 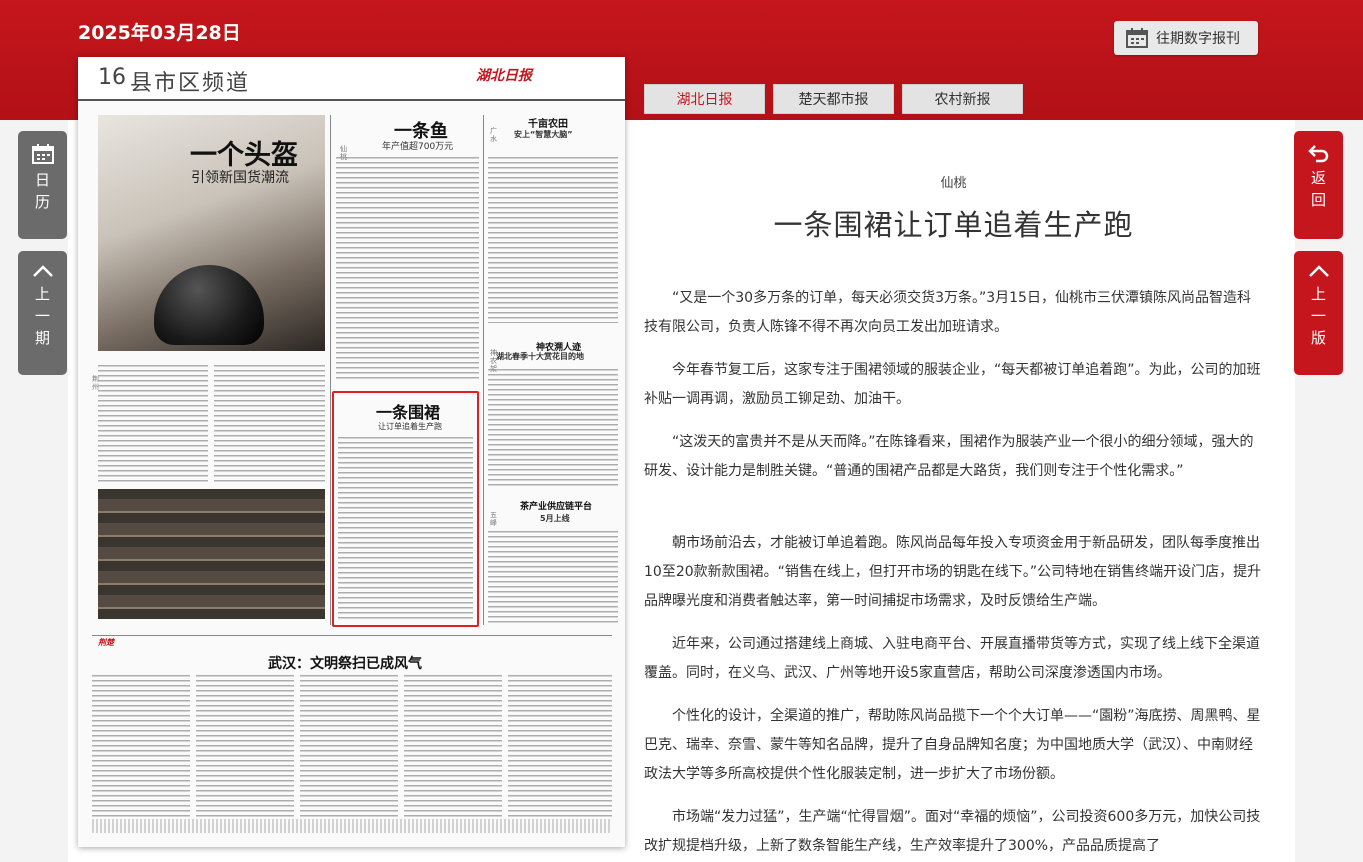 What do you see at coordinates (405, 529) in the screenshot?
I see `apron-article-text` at bounding box center [405, 529].